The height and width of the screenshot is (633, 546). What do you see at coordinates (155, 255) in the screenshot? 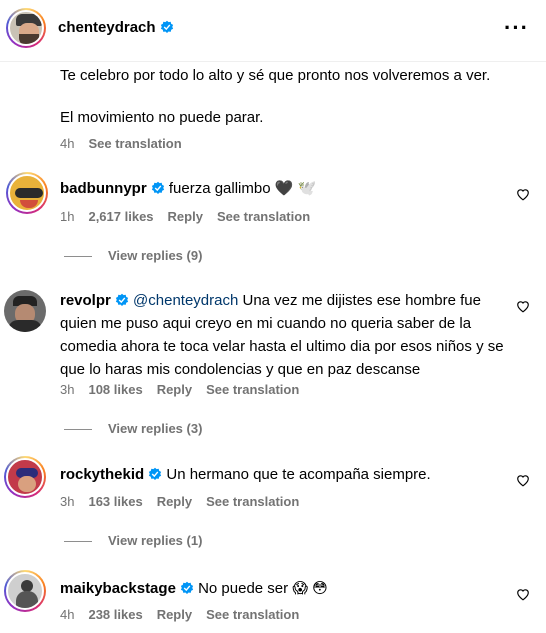
I see `view-replies-label: View replies (9)` at bounding box center [155, 255].